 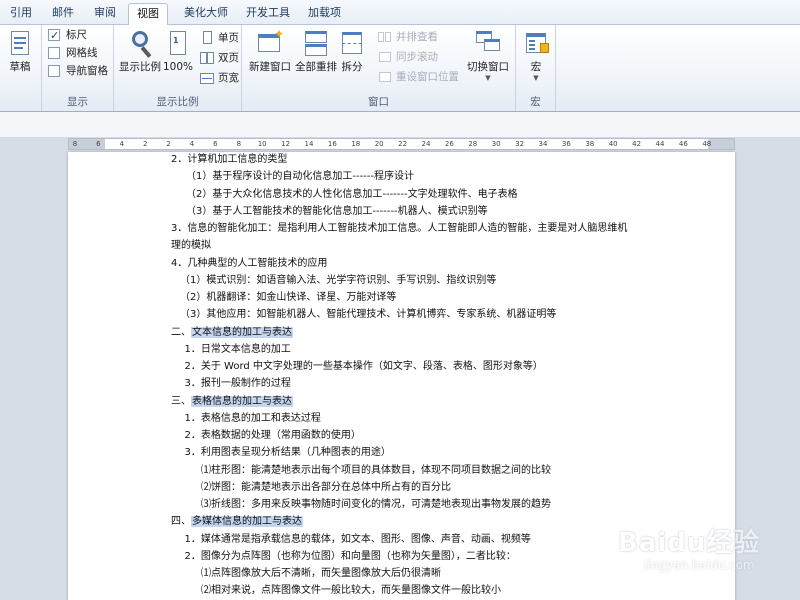 I want to click on two-pages-icon, so click(x=207, y=58).